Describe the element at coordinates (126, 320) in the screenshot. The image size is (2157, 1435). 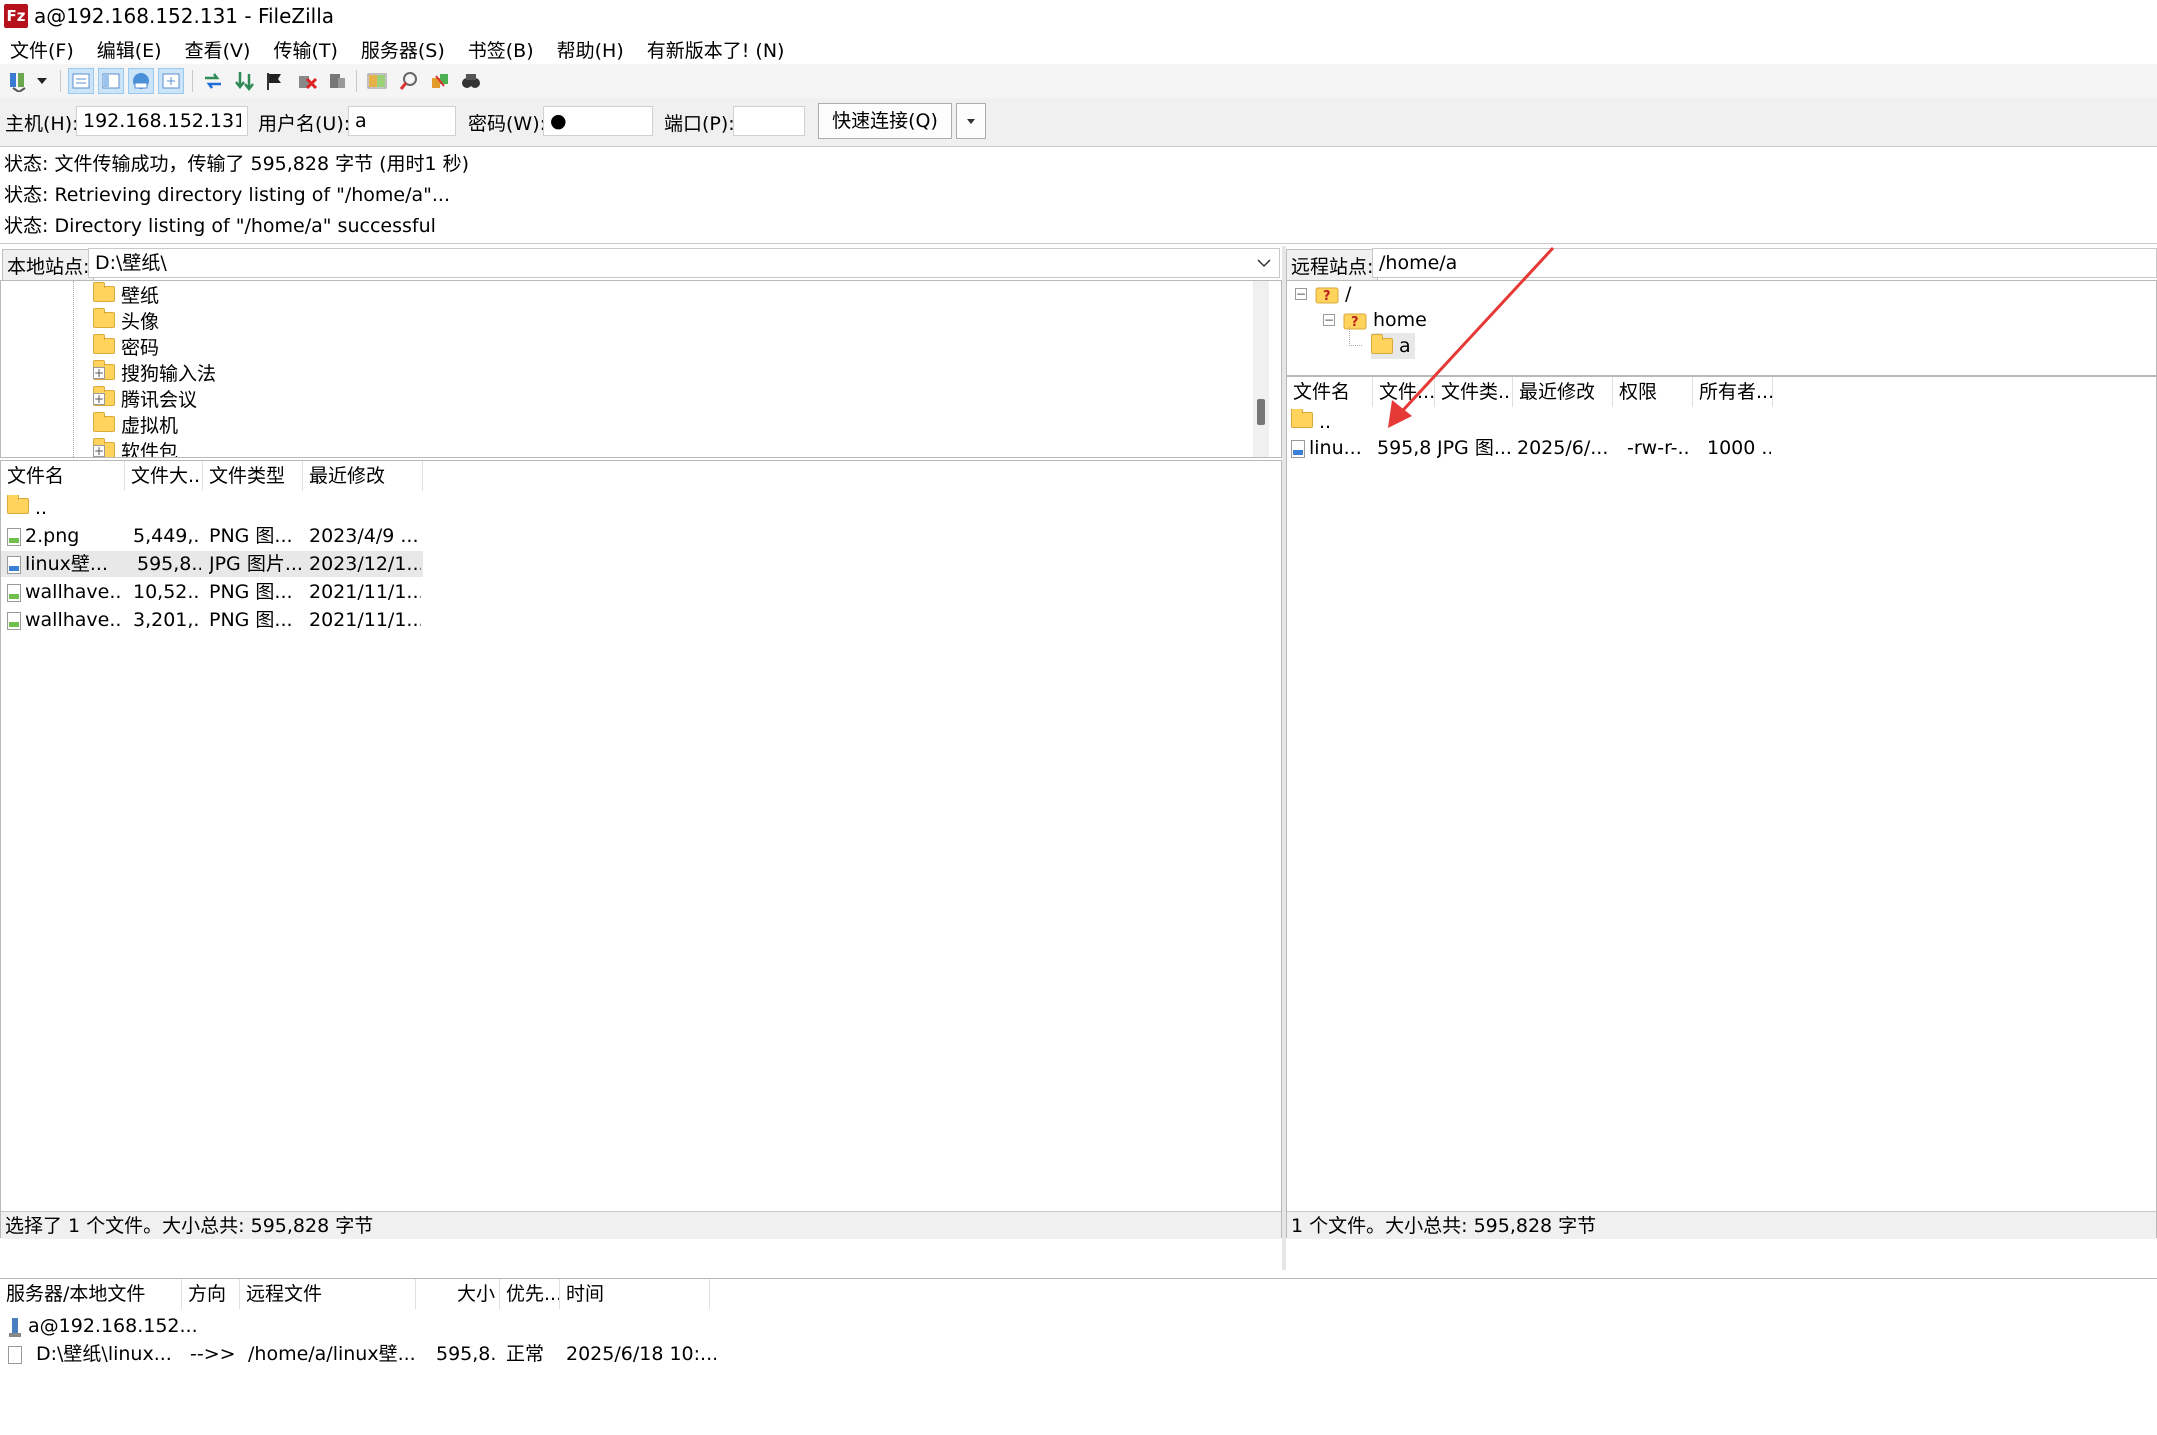
I see `tree-item-avatar: 头像` at that location.